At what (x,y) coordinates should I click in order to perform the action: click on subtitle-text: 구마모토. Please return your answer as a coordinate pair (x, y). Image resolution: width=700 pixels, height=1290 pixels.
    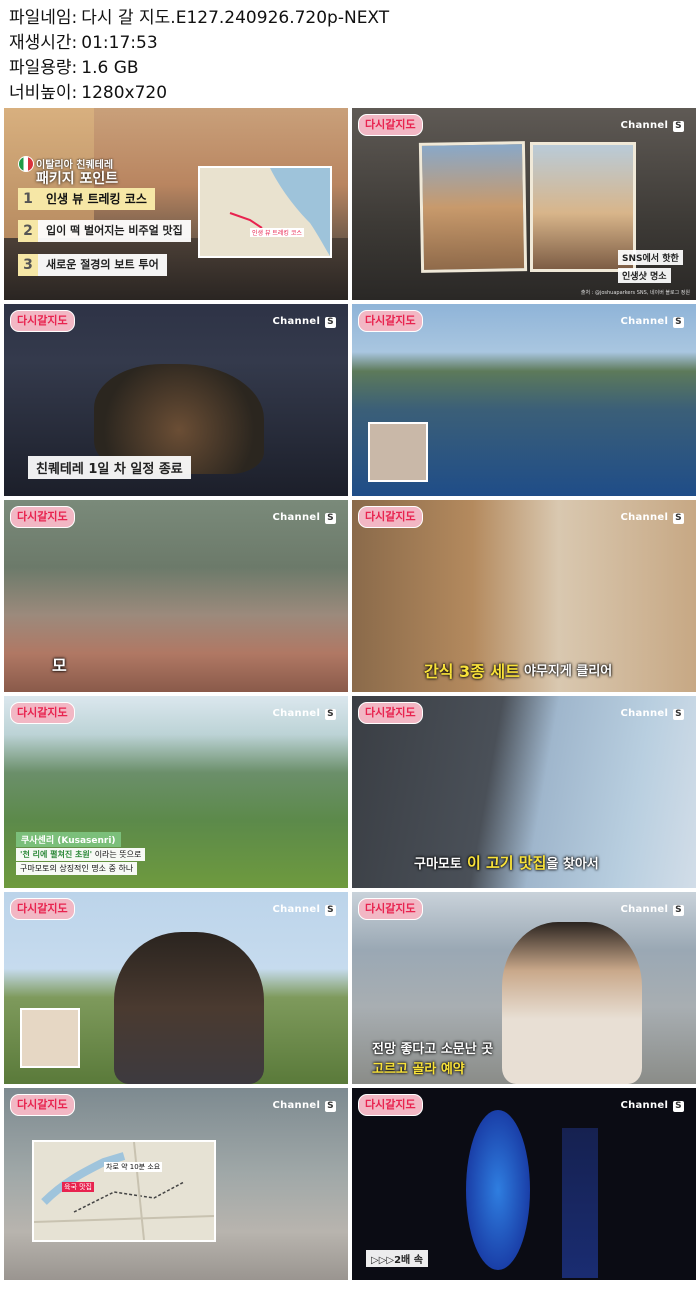
    Looking at the image, I should click on (438, 864).